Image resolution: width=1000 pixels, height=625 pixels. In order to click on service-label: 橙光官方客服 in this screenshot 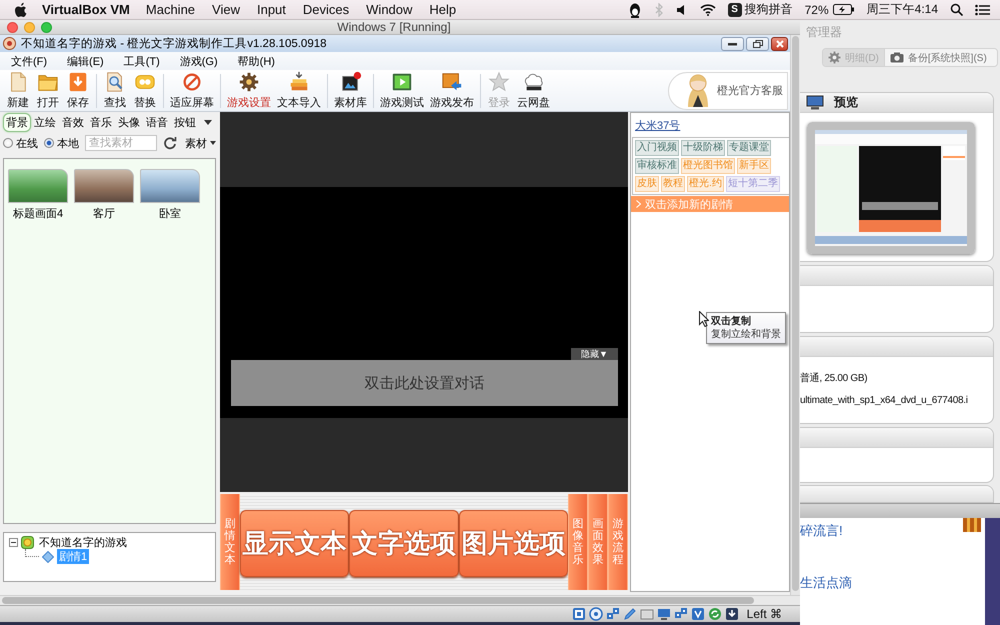, I will do `click(750, 91)`.